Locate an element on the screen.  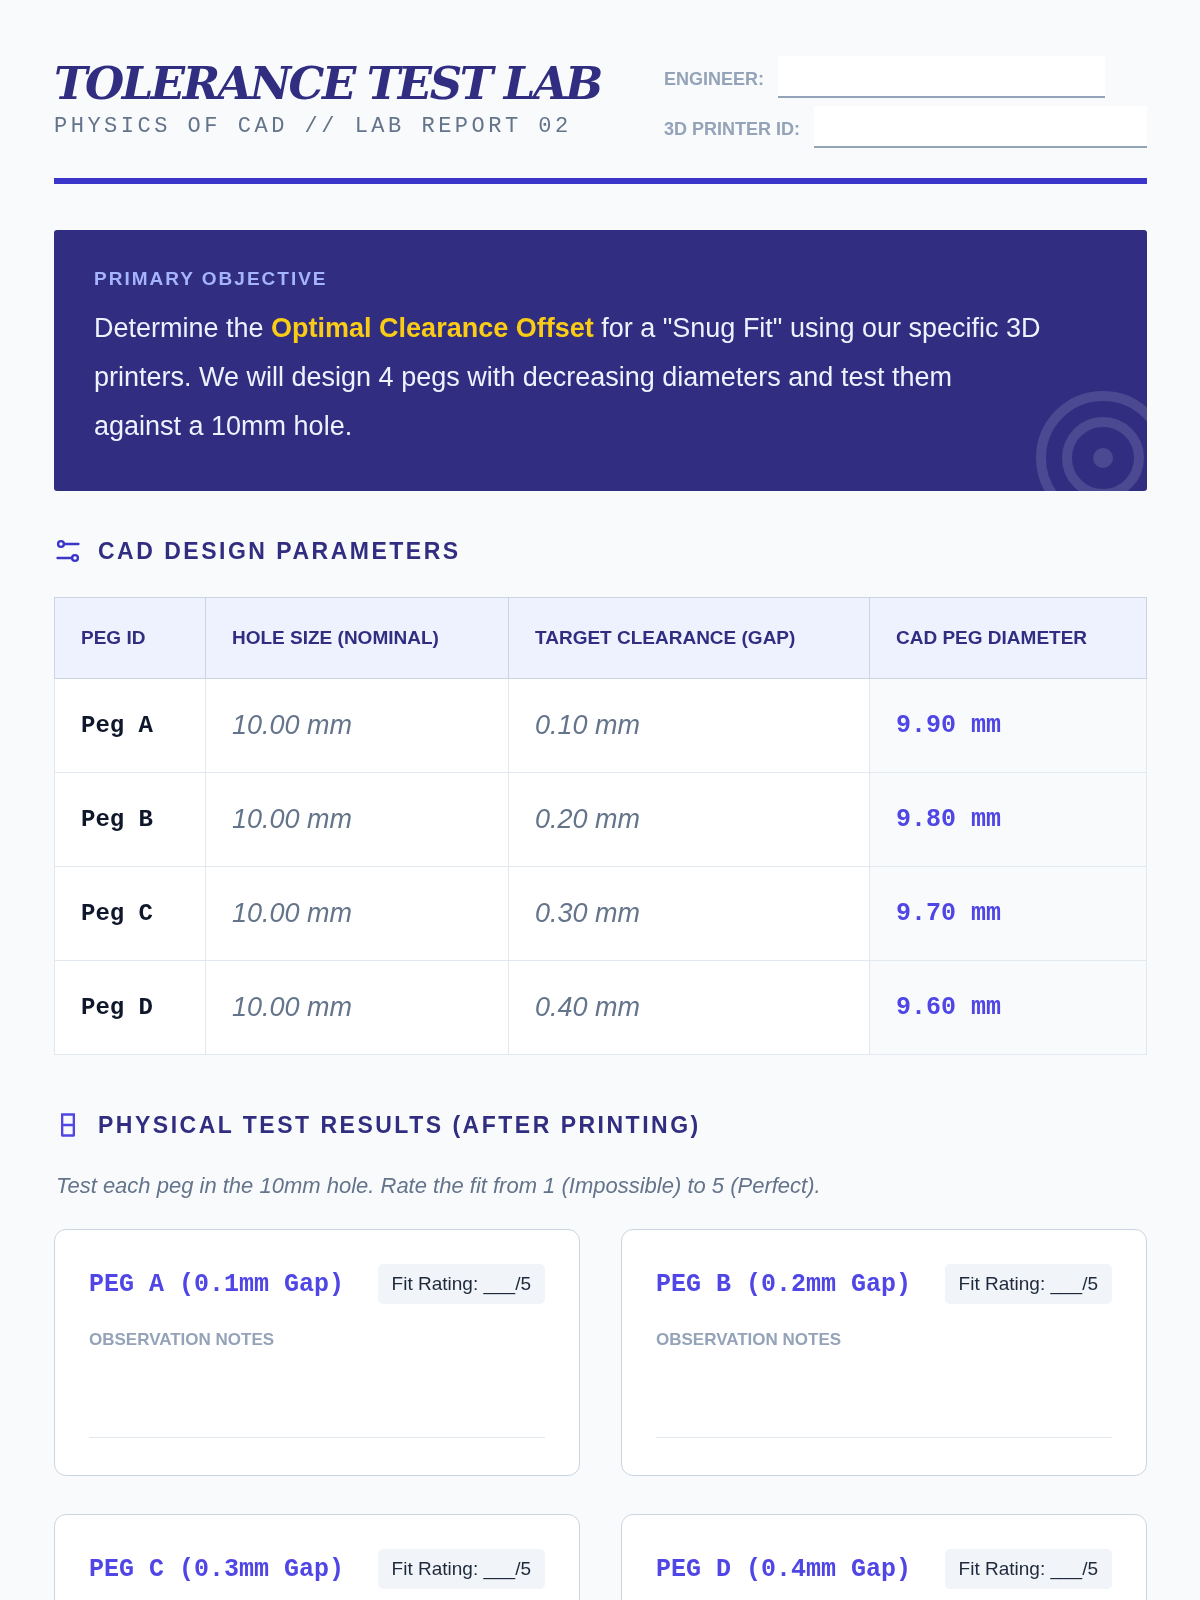
objective-text: Determine the Optimal Clearance Offset for a "Snug Fit" using our specific 3D printers. We will design 4 pegs with decreasing diameters and test them against a 10mm hole. is located at coordinates (568, 377).